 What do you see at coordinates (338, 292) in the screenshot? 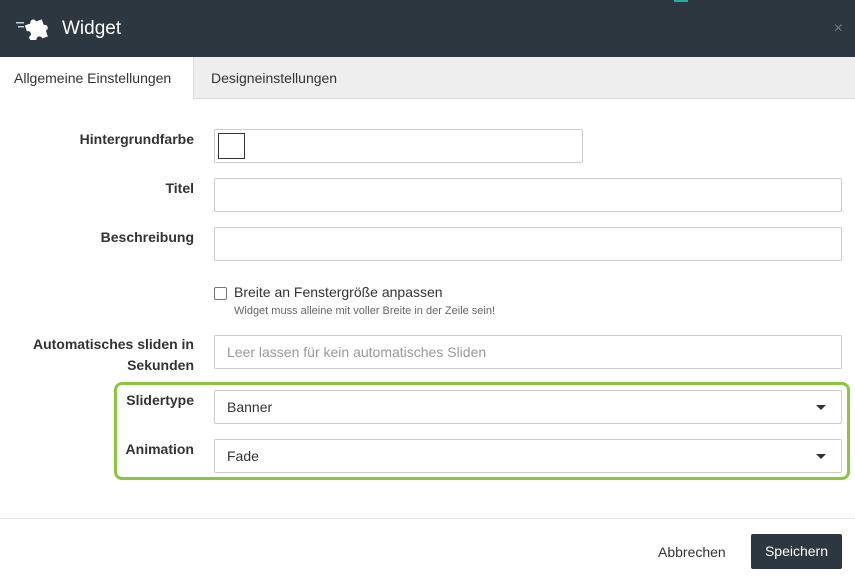
I see `fit-width-label: Breite an Fenstergröße anpassen` at bounding box center [338, 292].